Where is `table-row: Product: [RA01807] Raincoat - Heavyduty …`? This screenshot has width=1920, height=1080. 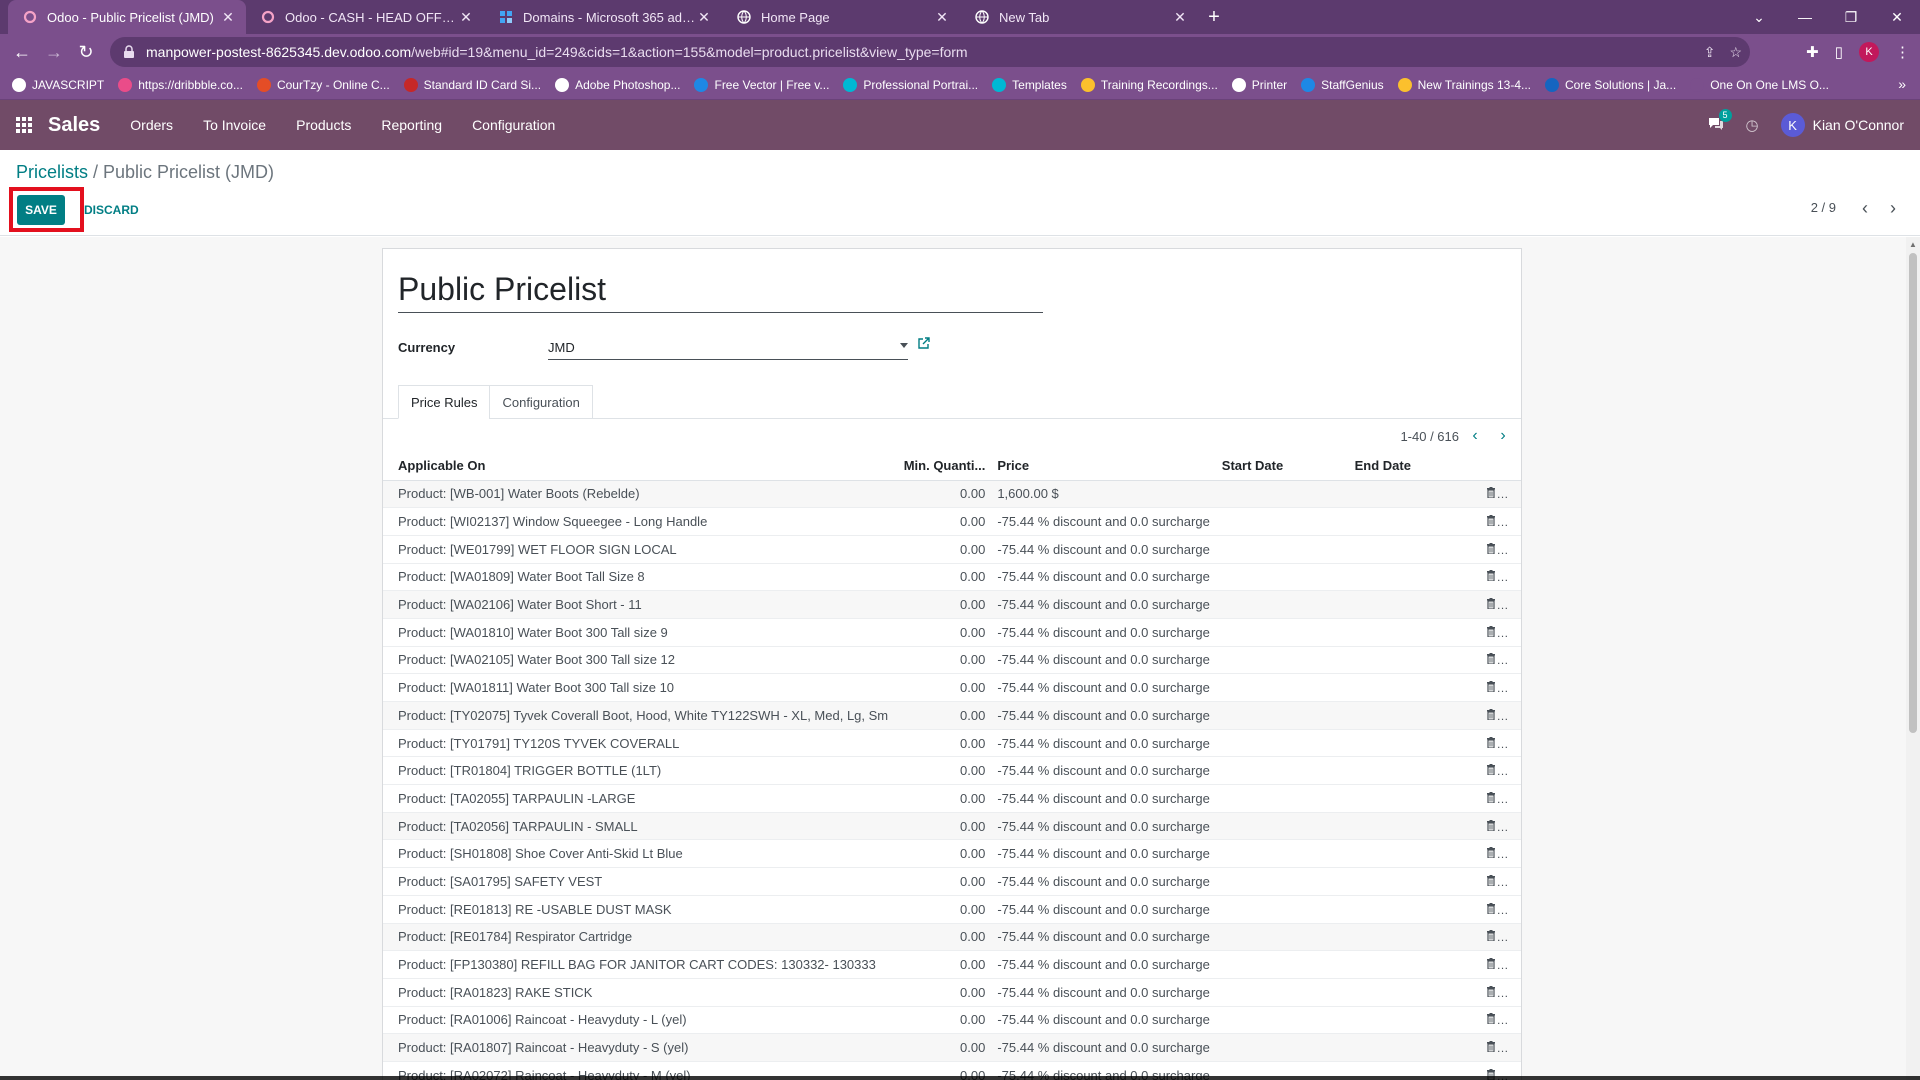
table-row: Product: [RA01807] Raincoat - Heavyduty … is located at coordinates (952, 1047).